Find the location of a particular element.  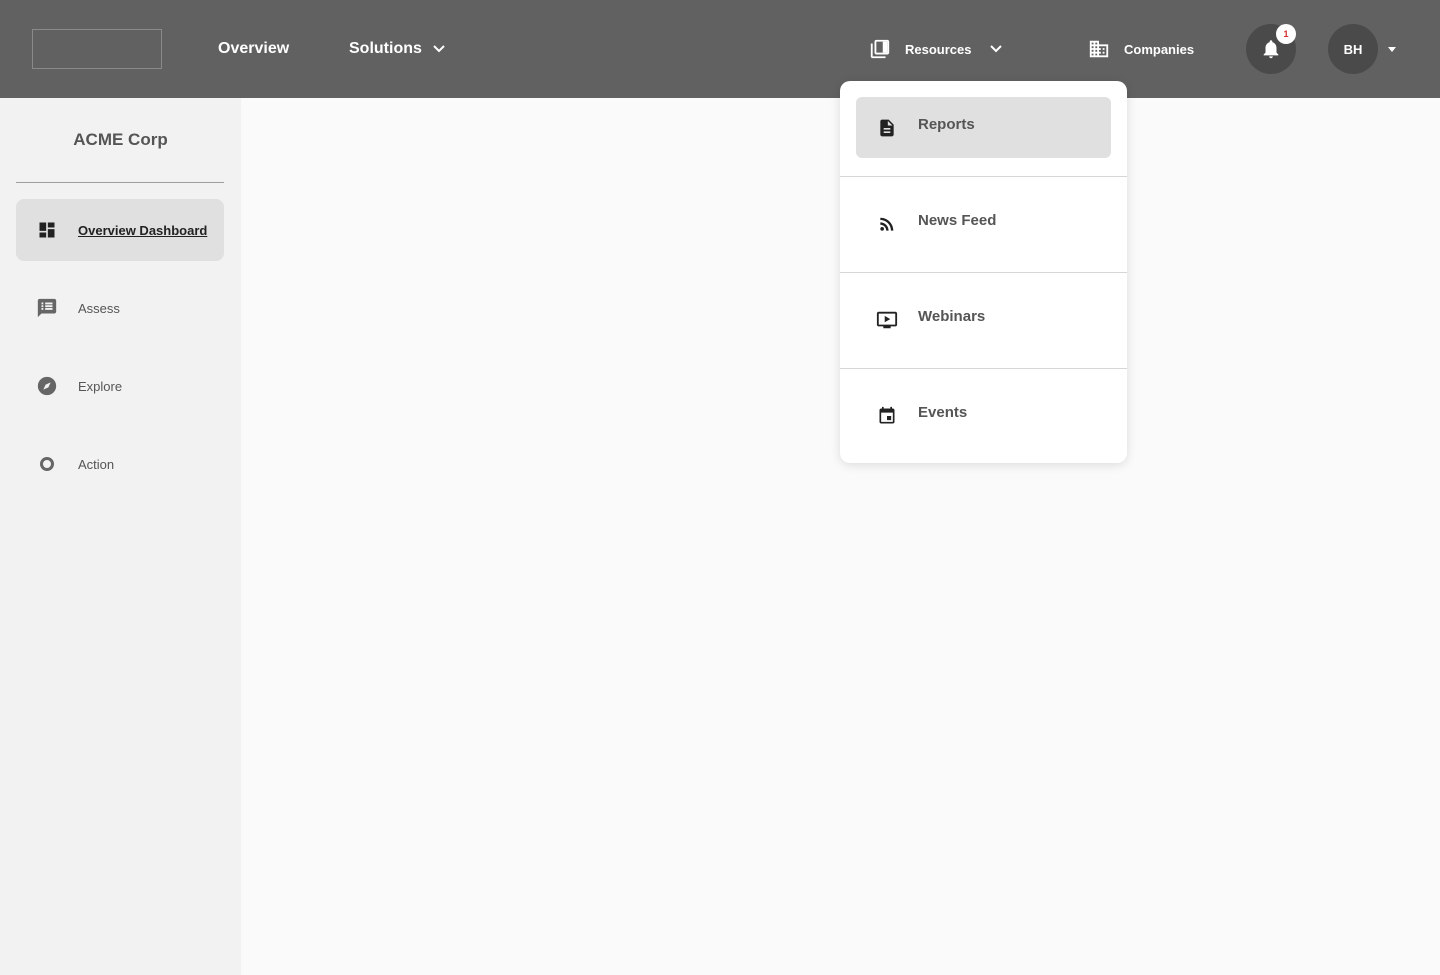

nav-solutions: Solutions is located at coordinates (397, 49).